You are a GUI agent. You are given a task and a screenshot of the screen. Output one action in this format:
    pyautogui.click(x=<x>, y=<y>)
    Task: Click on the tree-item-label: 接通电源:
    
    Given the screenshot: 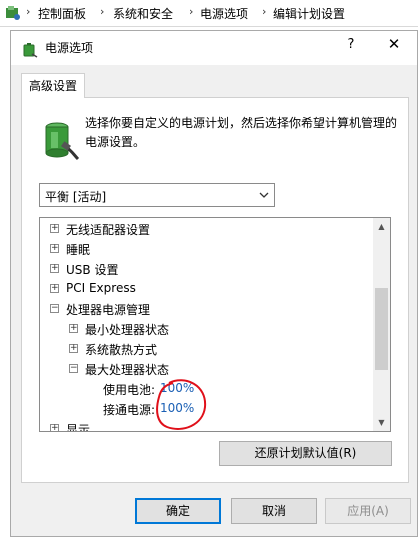 What is the action you would take?
    pyautogui.click(x=129, y=410)
    